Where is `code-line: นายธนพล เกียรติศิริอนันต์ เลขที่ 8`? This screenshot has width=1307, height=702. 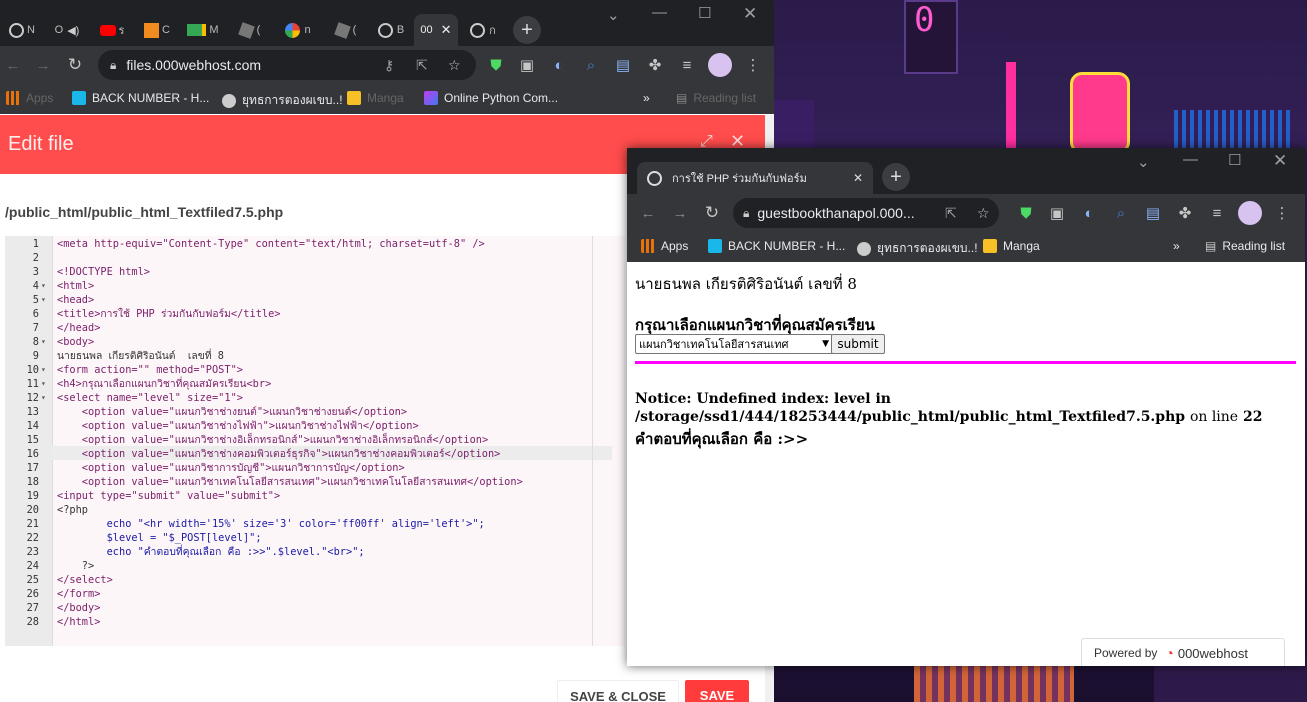 code-line: นายธนพล เกียรติศิริอนันต์ เลขที่ 8 is located at coordinates (140, 356).